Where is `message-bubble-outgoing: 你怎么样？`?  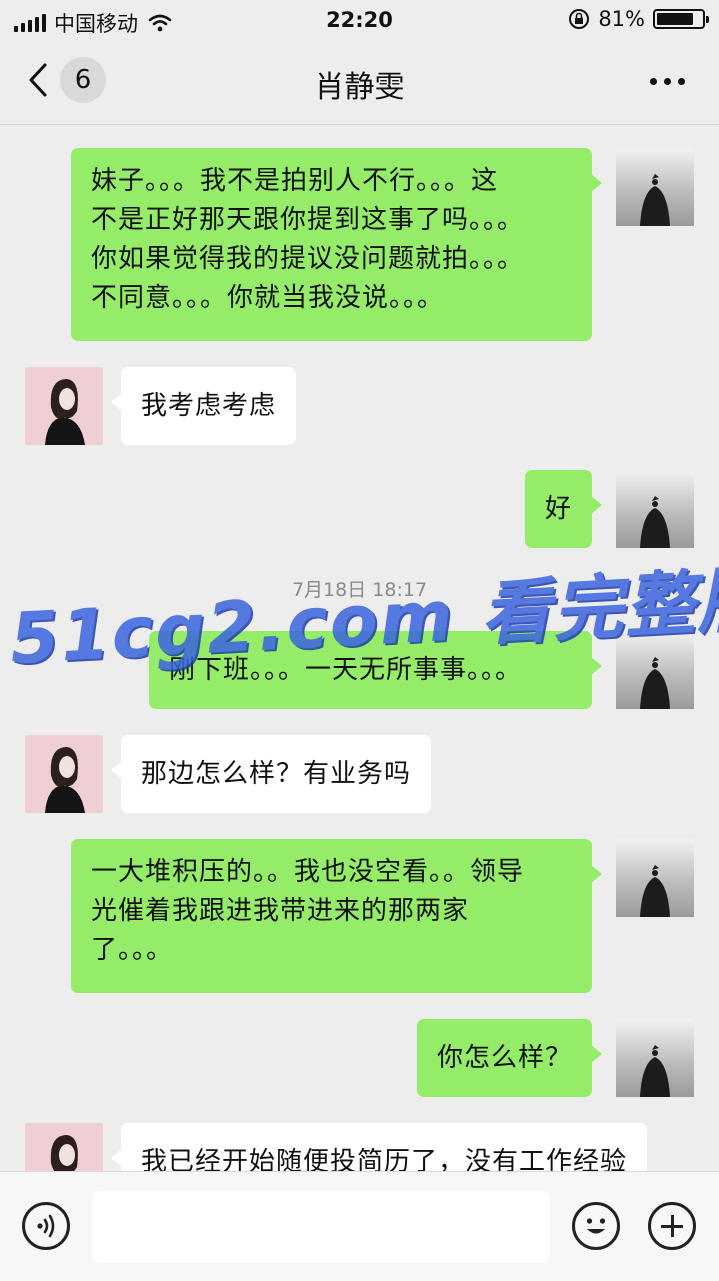
message-bubble-outgoing: 你怎么样？ is located at coordinates (509, 1058).